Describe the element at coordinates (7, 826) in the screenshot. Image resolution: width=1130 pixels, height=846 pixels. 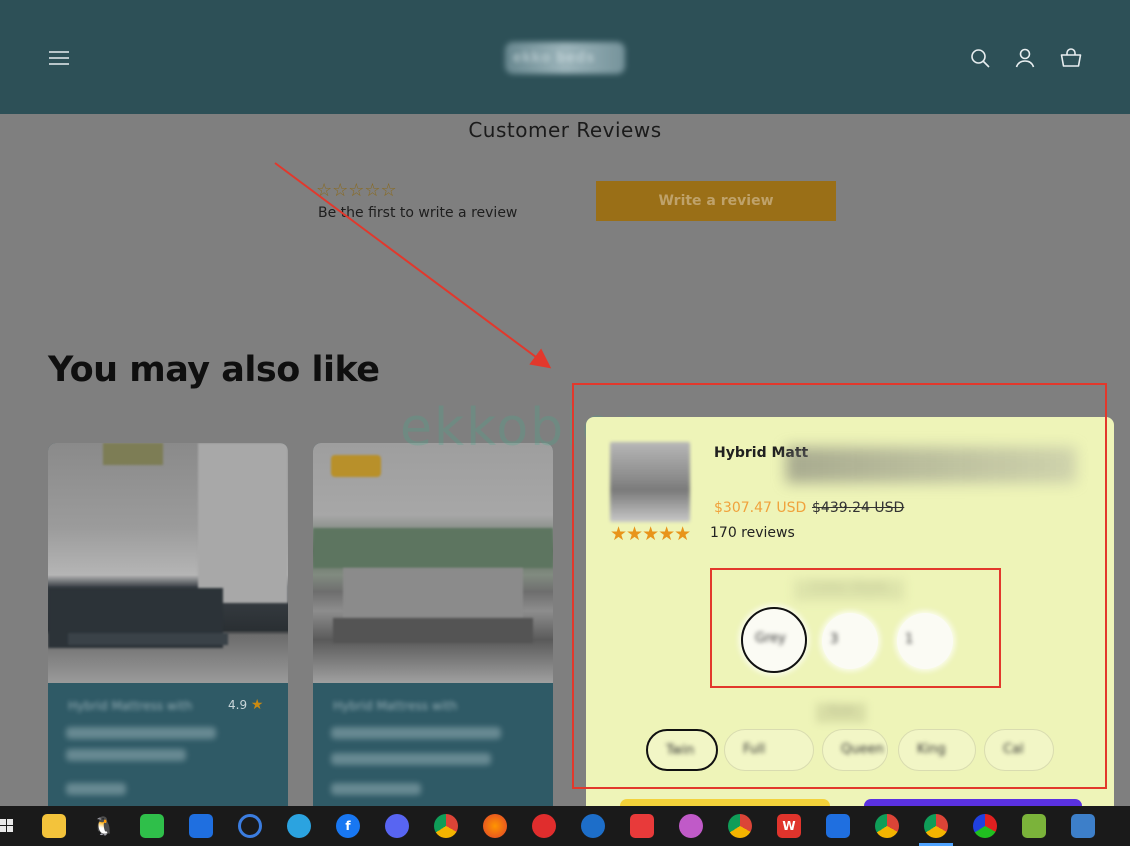
I see `windows-start-icon` at that location.